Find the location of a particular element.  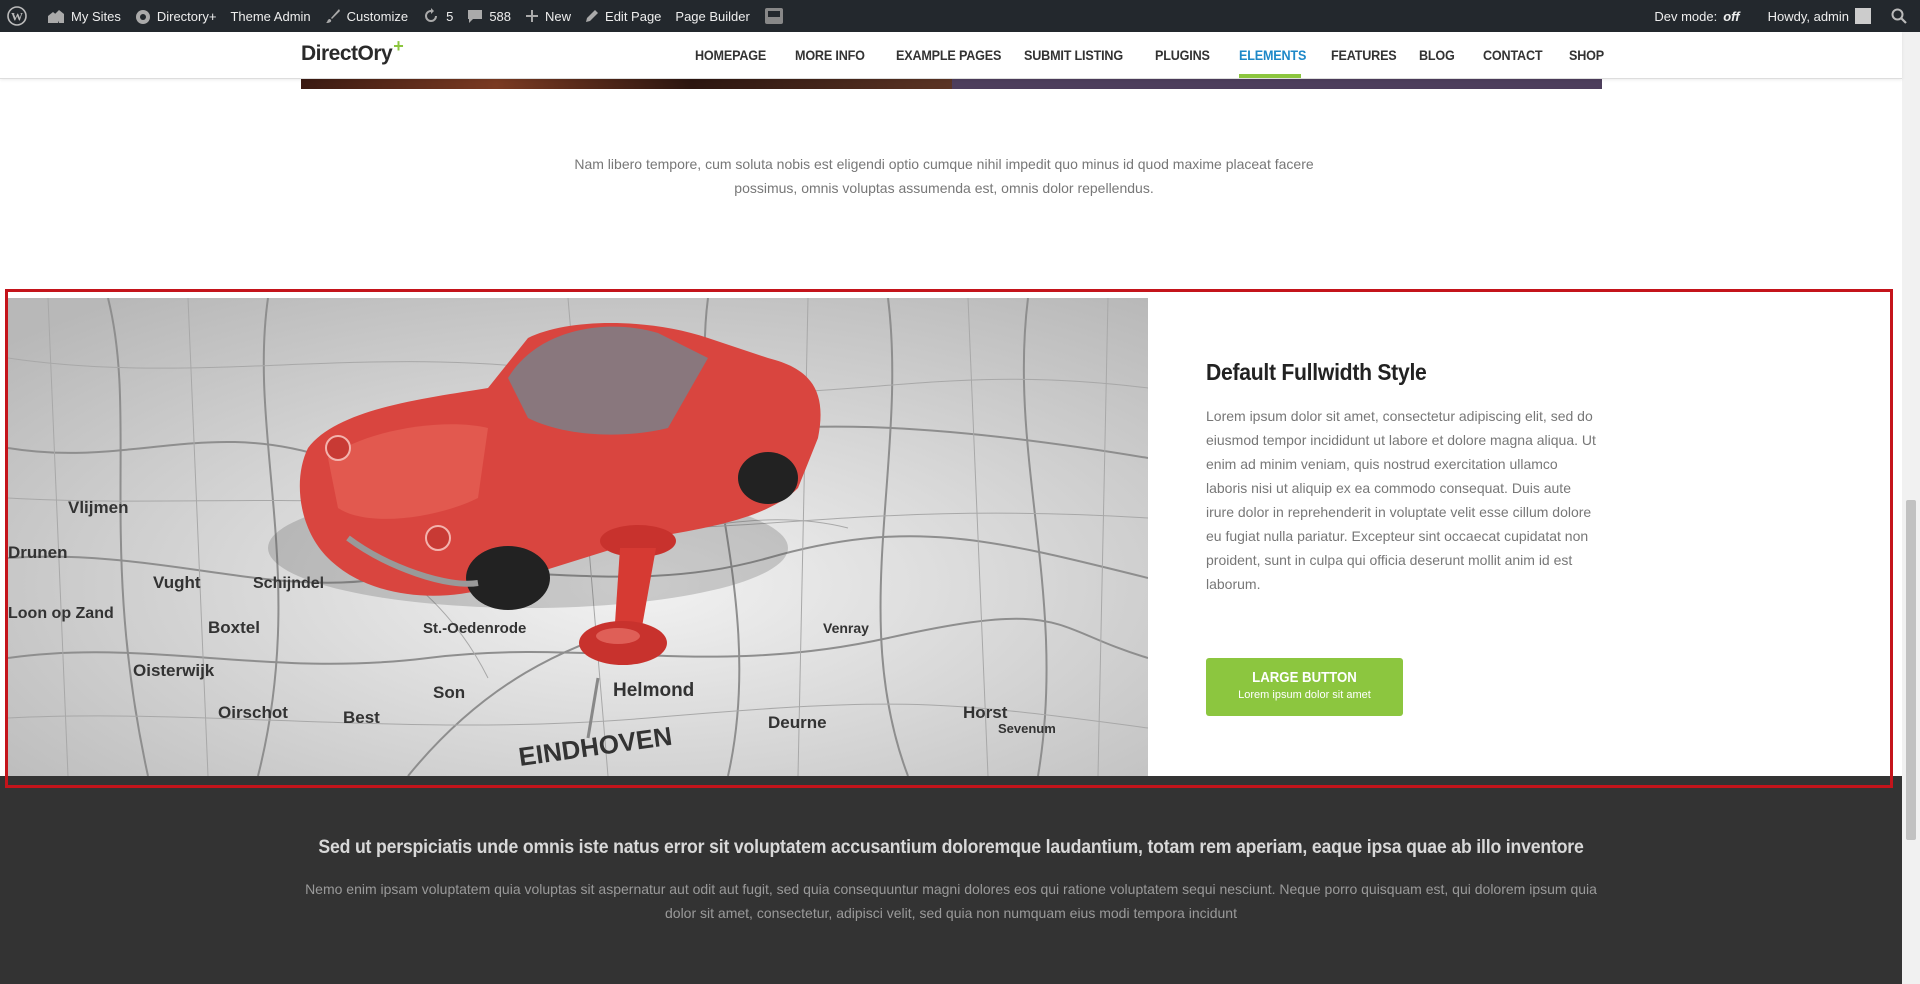

logo-plus: + is located at coordinates (398, 46).